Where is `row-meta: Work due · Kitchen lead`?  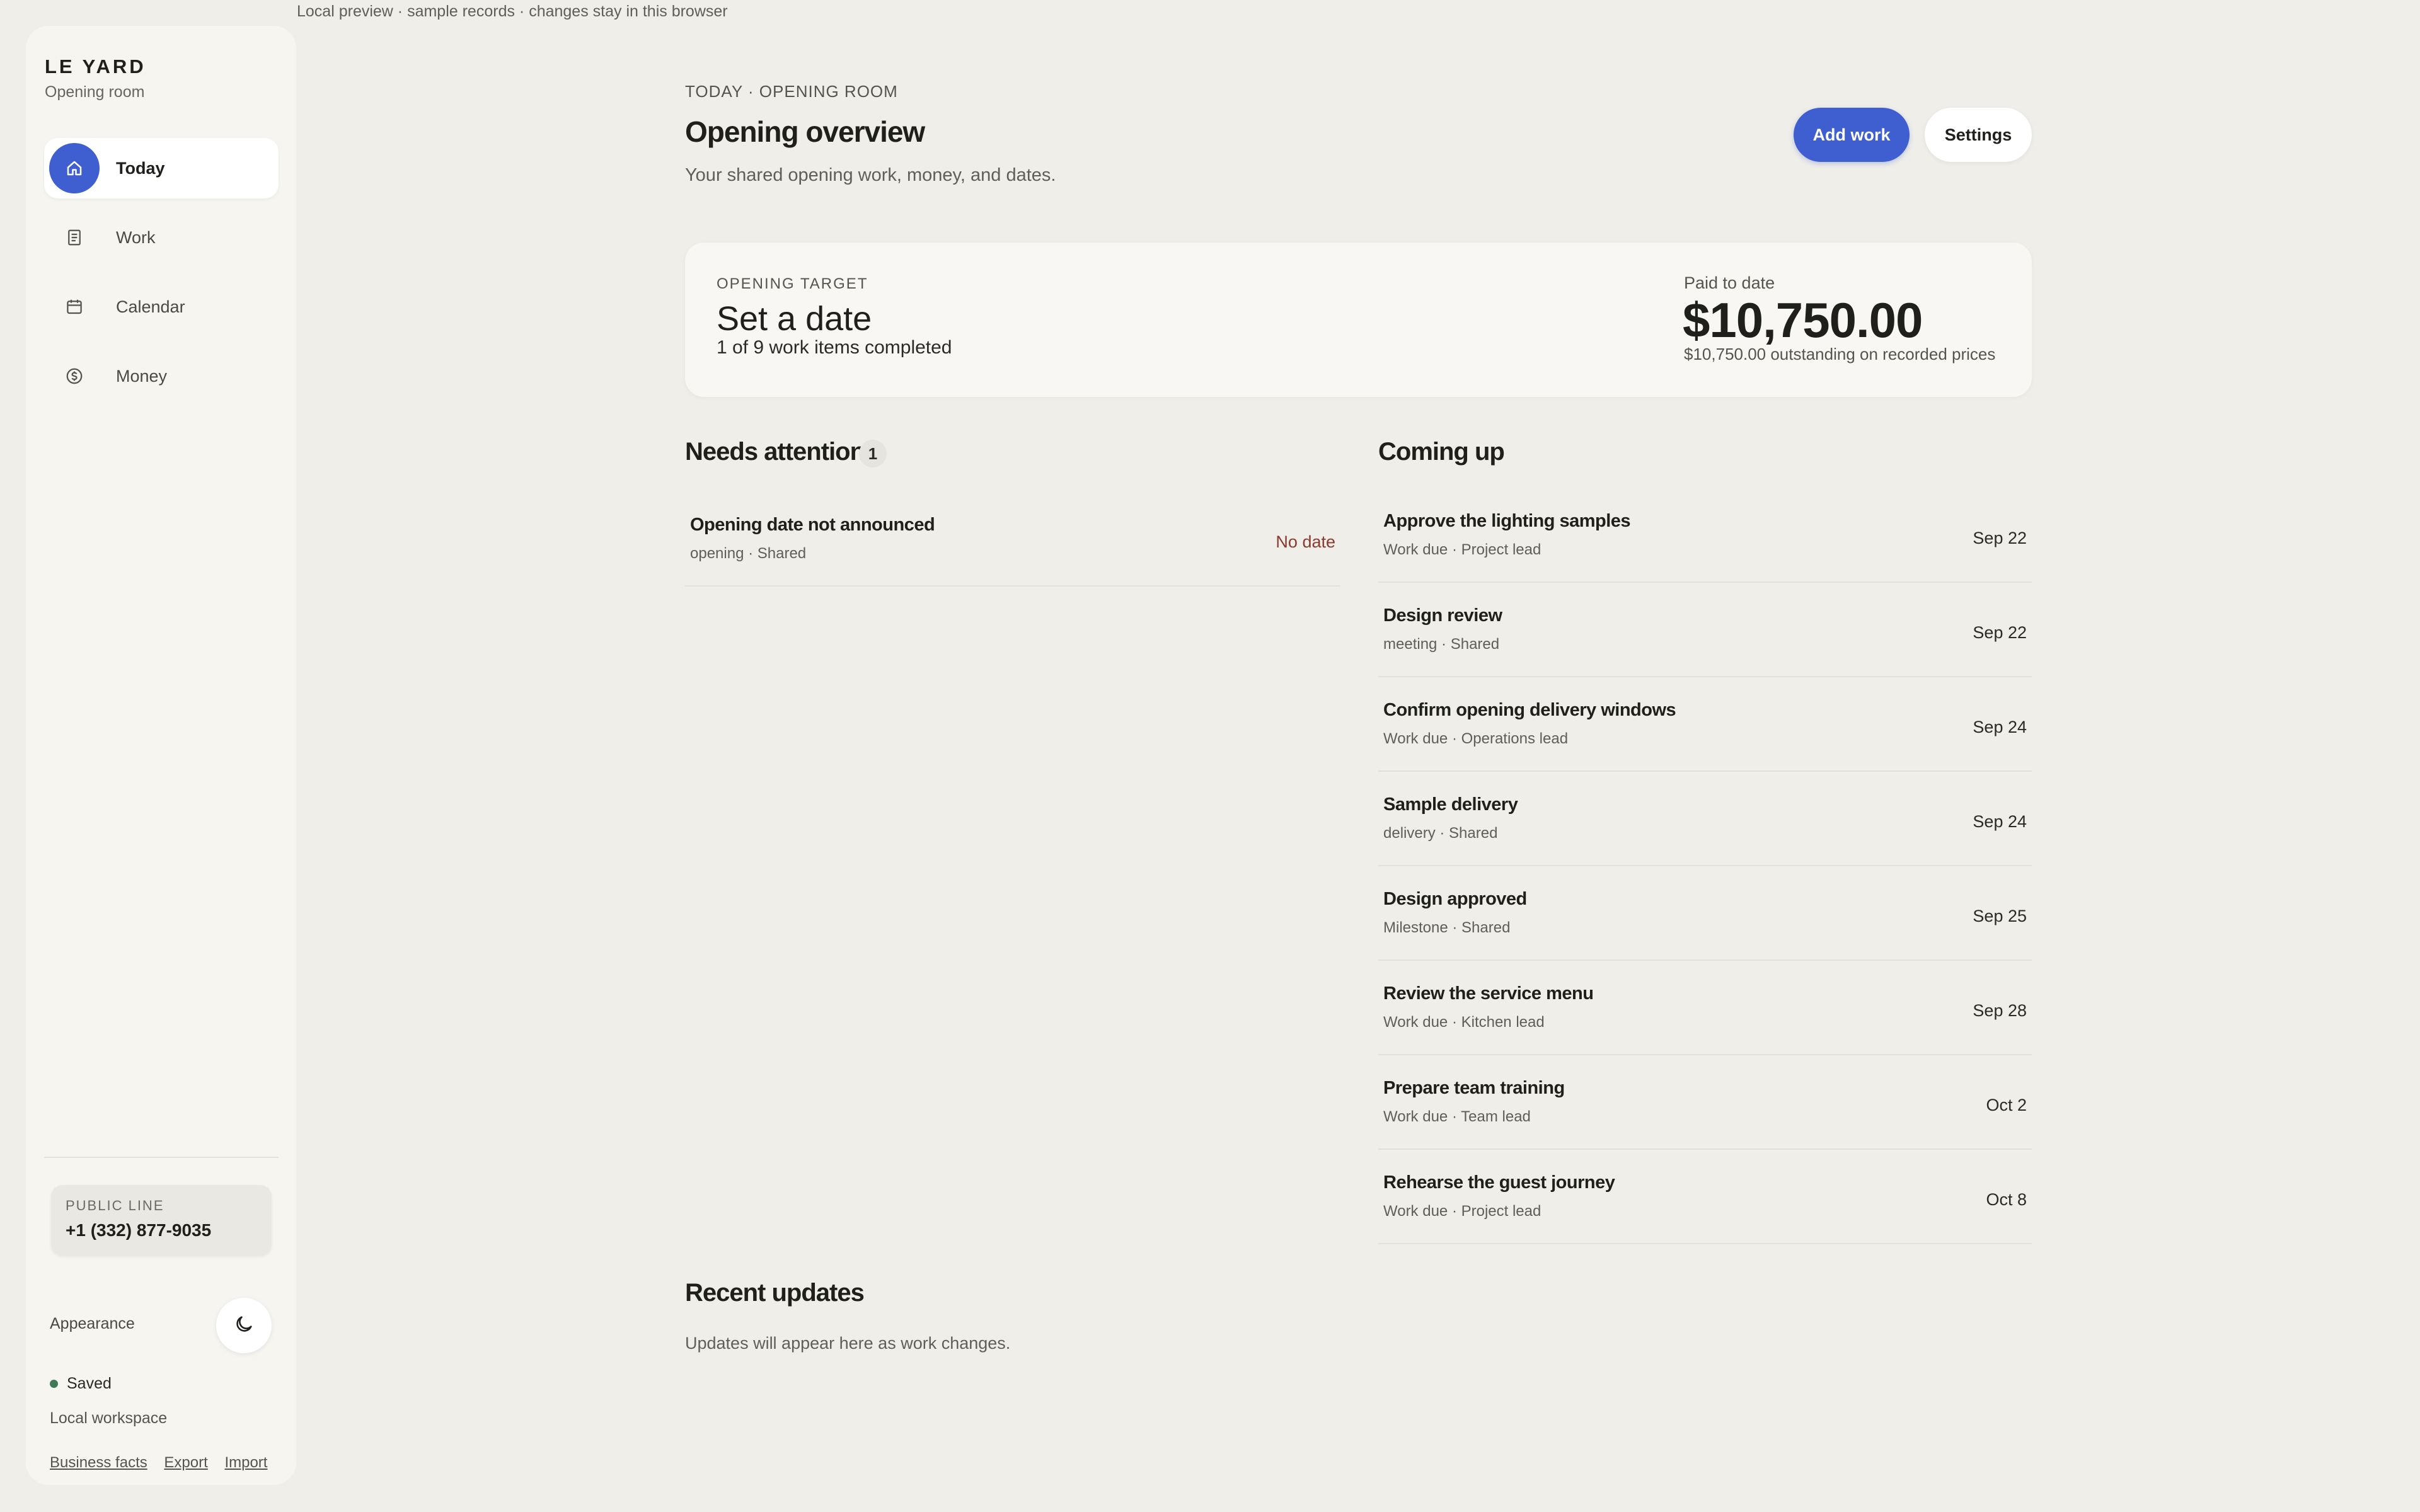
row-meta: Work due · Kitchen lead is located at coordinates (1464, 1022).